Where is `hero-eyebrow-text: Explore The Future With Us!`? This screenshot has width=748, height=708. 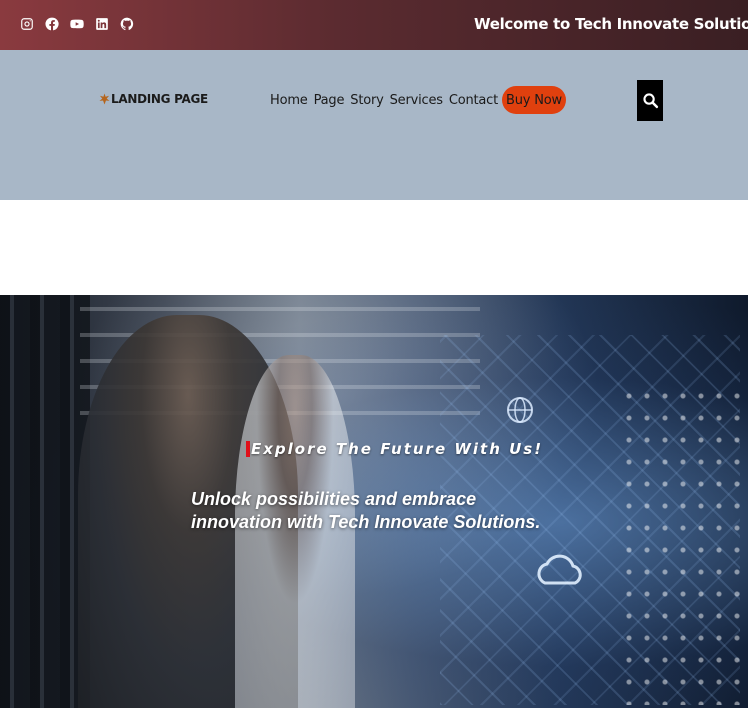 hero-eyebrow-text: Explore The Future With Us! is located at coordinates (397, 449).